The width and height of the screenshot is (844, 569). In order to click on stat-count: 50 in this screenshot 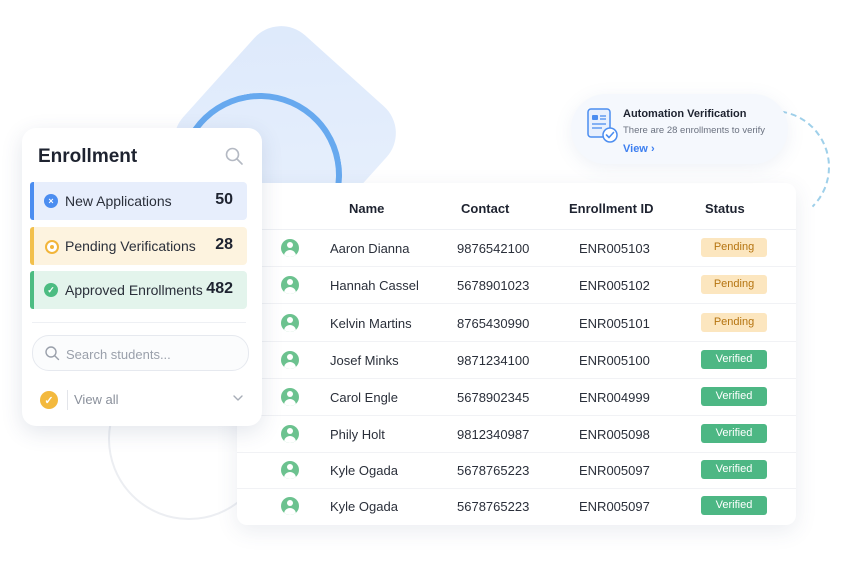, I will do `click(224, 199)`.